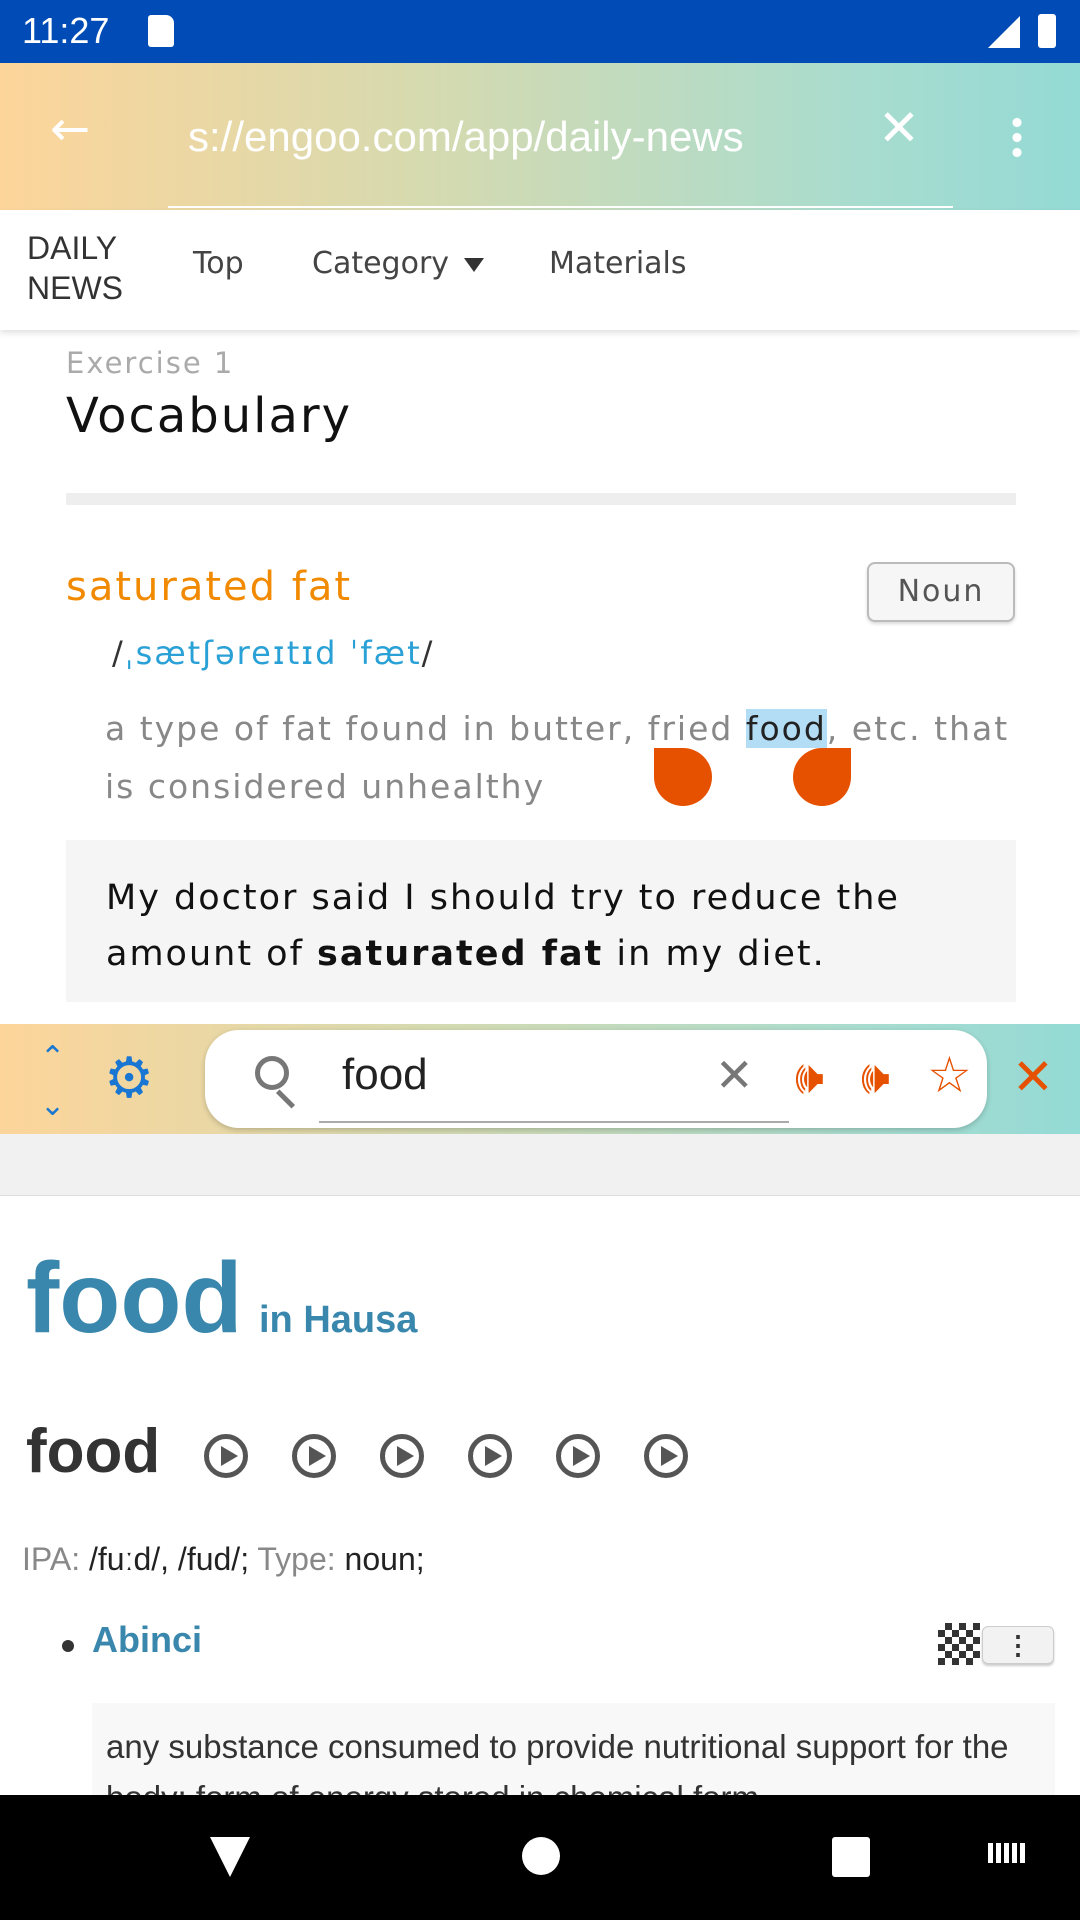  What do you see at coordinates (209, 416) in the screenshot?
I see `section-title: Vocabulary` at bounding box center [209, 416].